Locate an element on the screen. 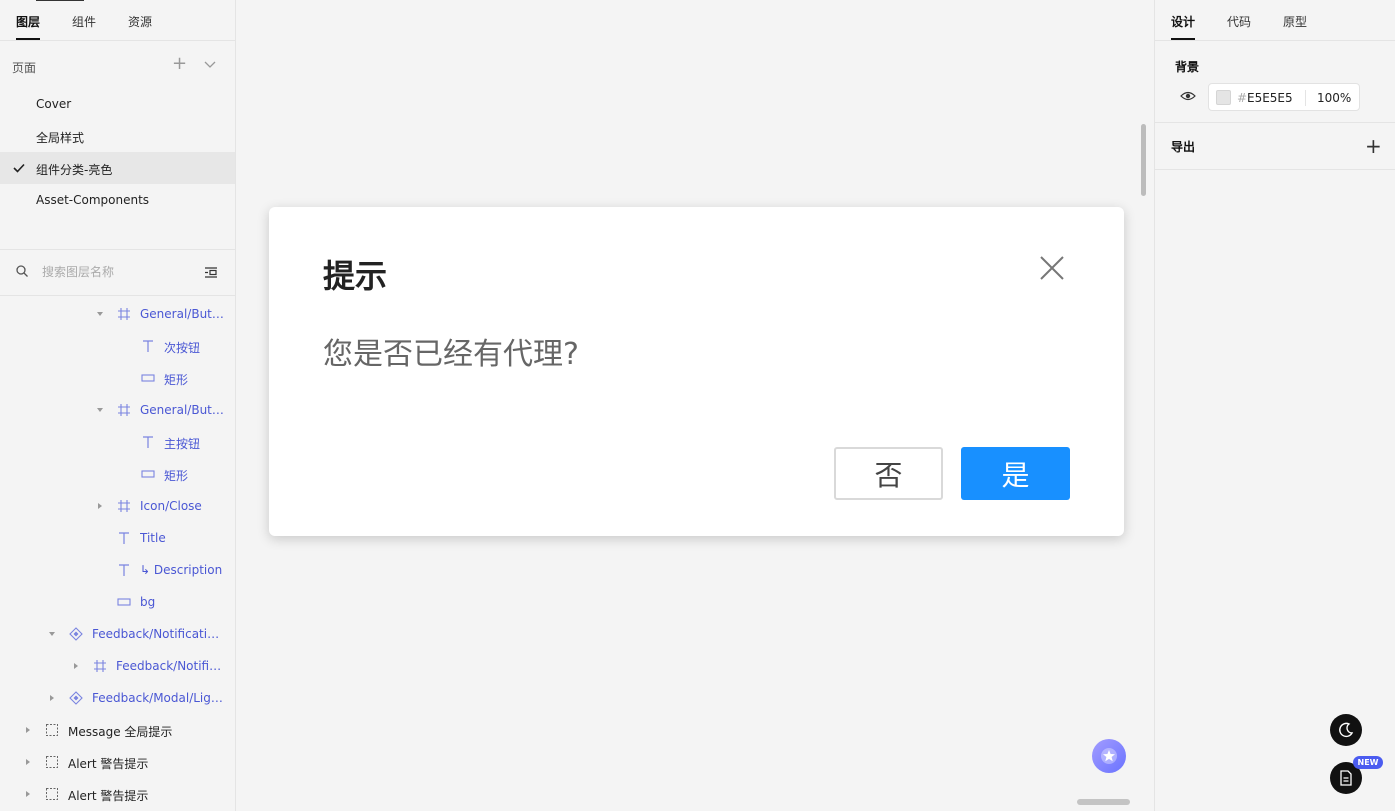 The height and width of the screenshot is (811, 1395). tab-code: 代码 is located at coordinates (1239, 21).